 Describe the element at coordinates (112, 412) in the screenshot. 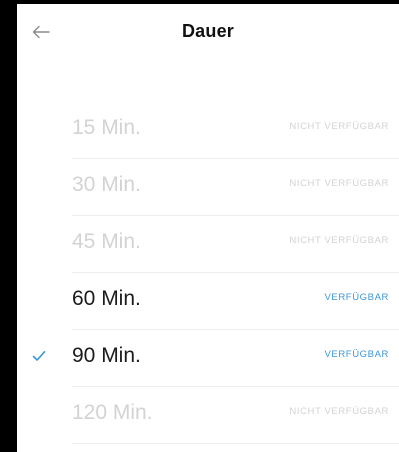

I see `duration-label: 120 Min.` at that location.